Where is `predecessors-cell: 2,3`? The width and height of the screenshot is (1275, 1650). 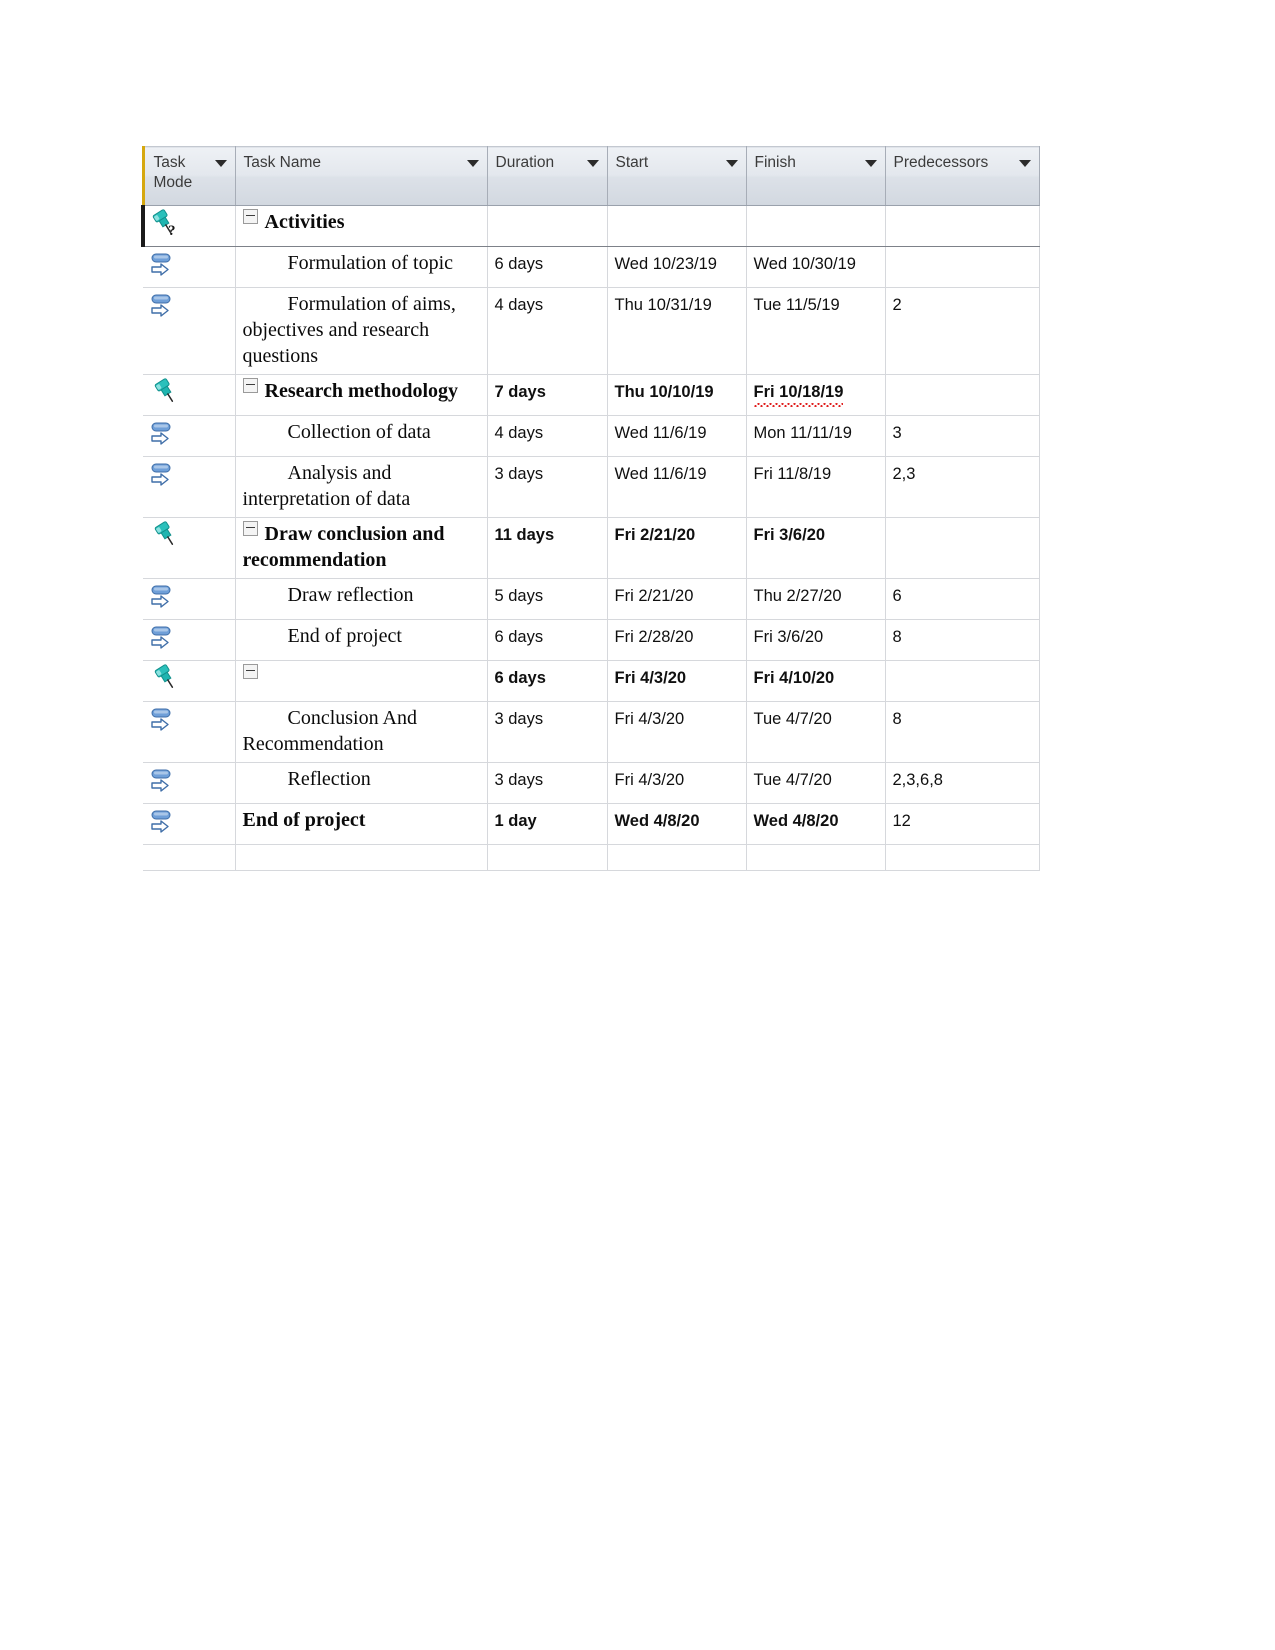 predecessors-cell: 2,3 is located at coordinates (962, 487).